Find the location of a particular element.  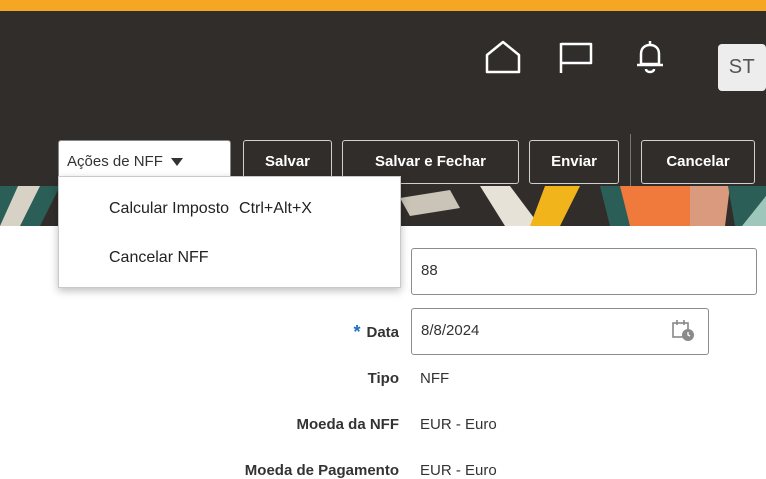

menu-item-cancel-nff: Cancelar NFF is located at coordinates (159, 258).